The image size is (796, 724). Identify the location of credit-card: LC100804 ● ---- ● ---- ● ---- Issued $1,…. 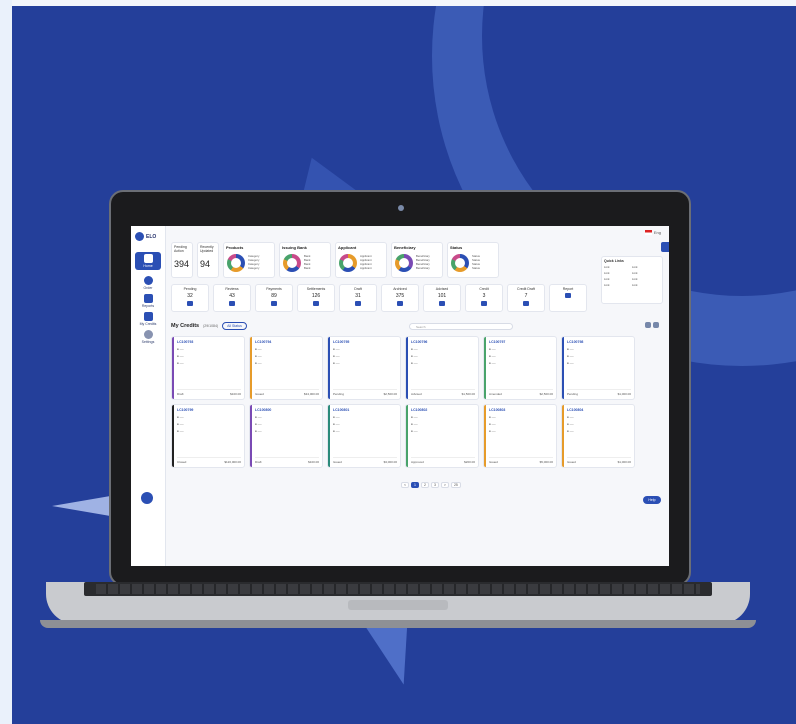
(598, 436).